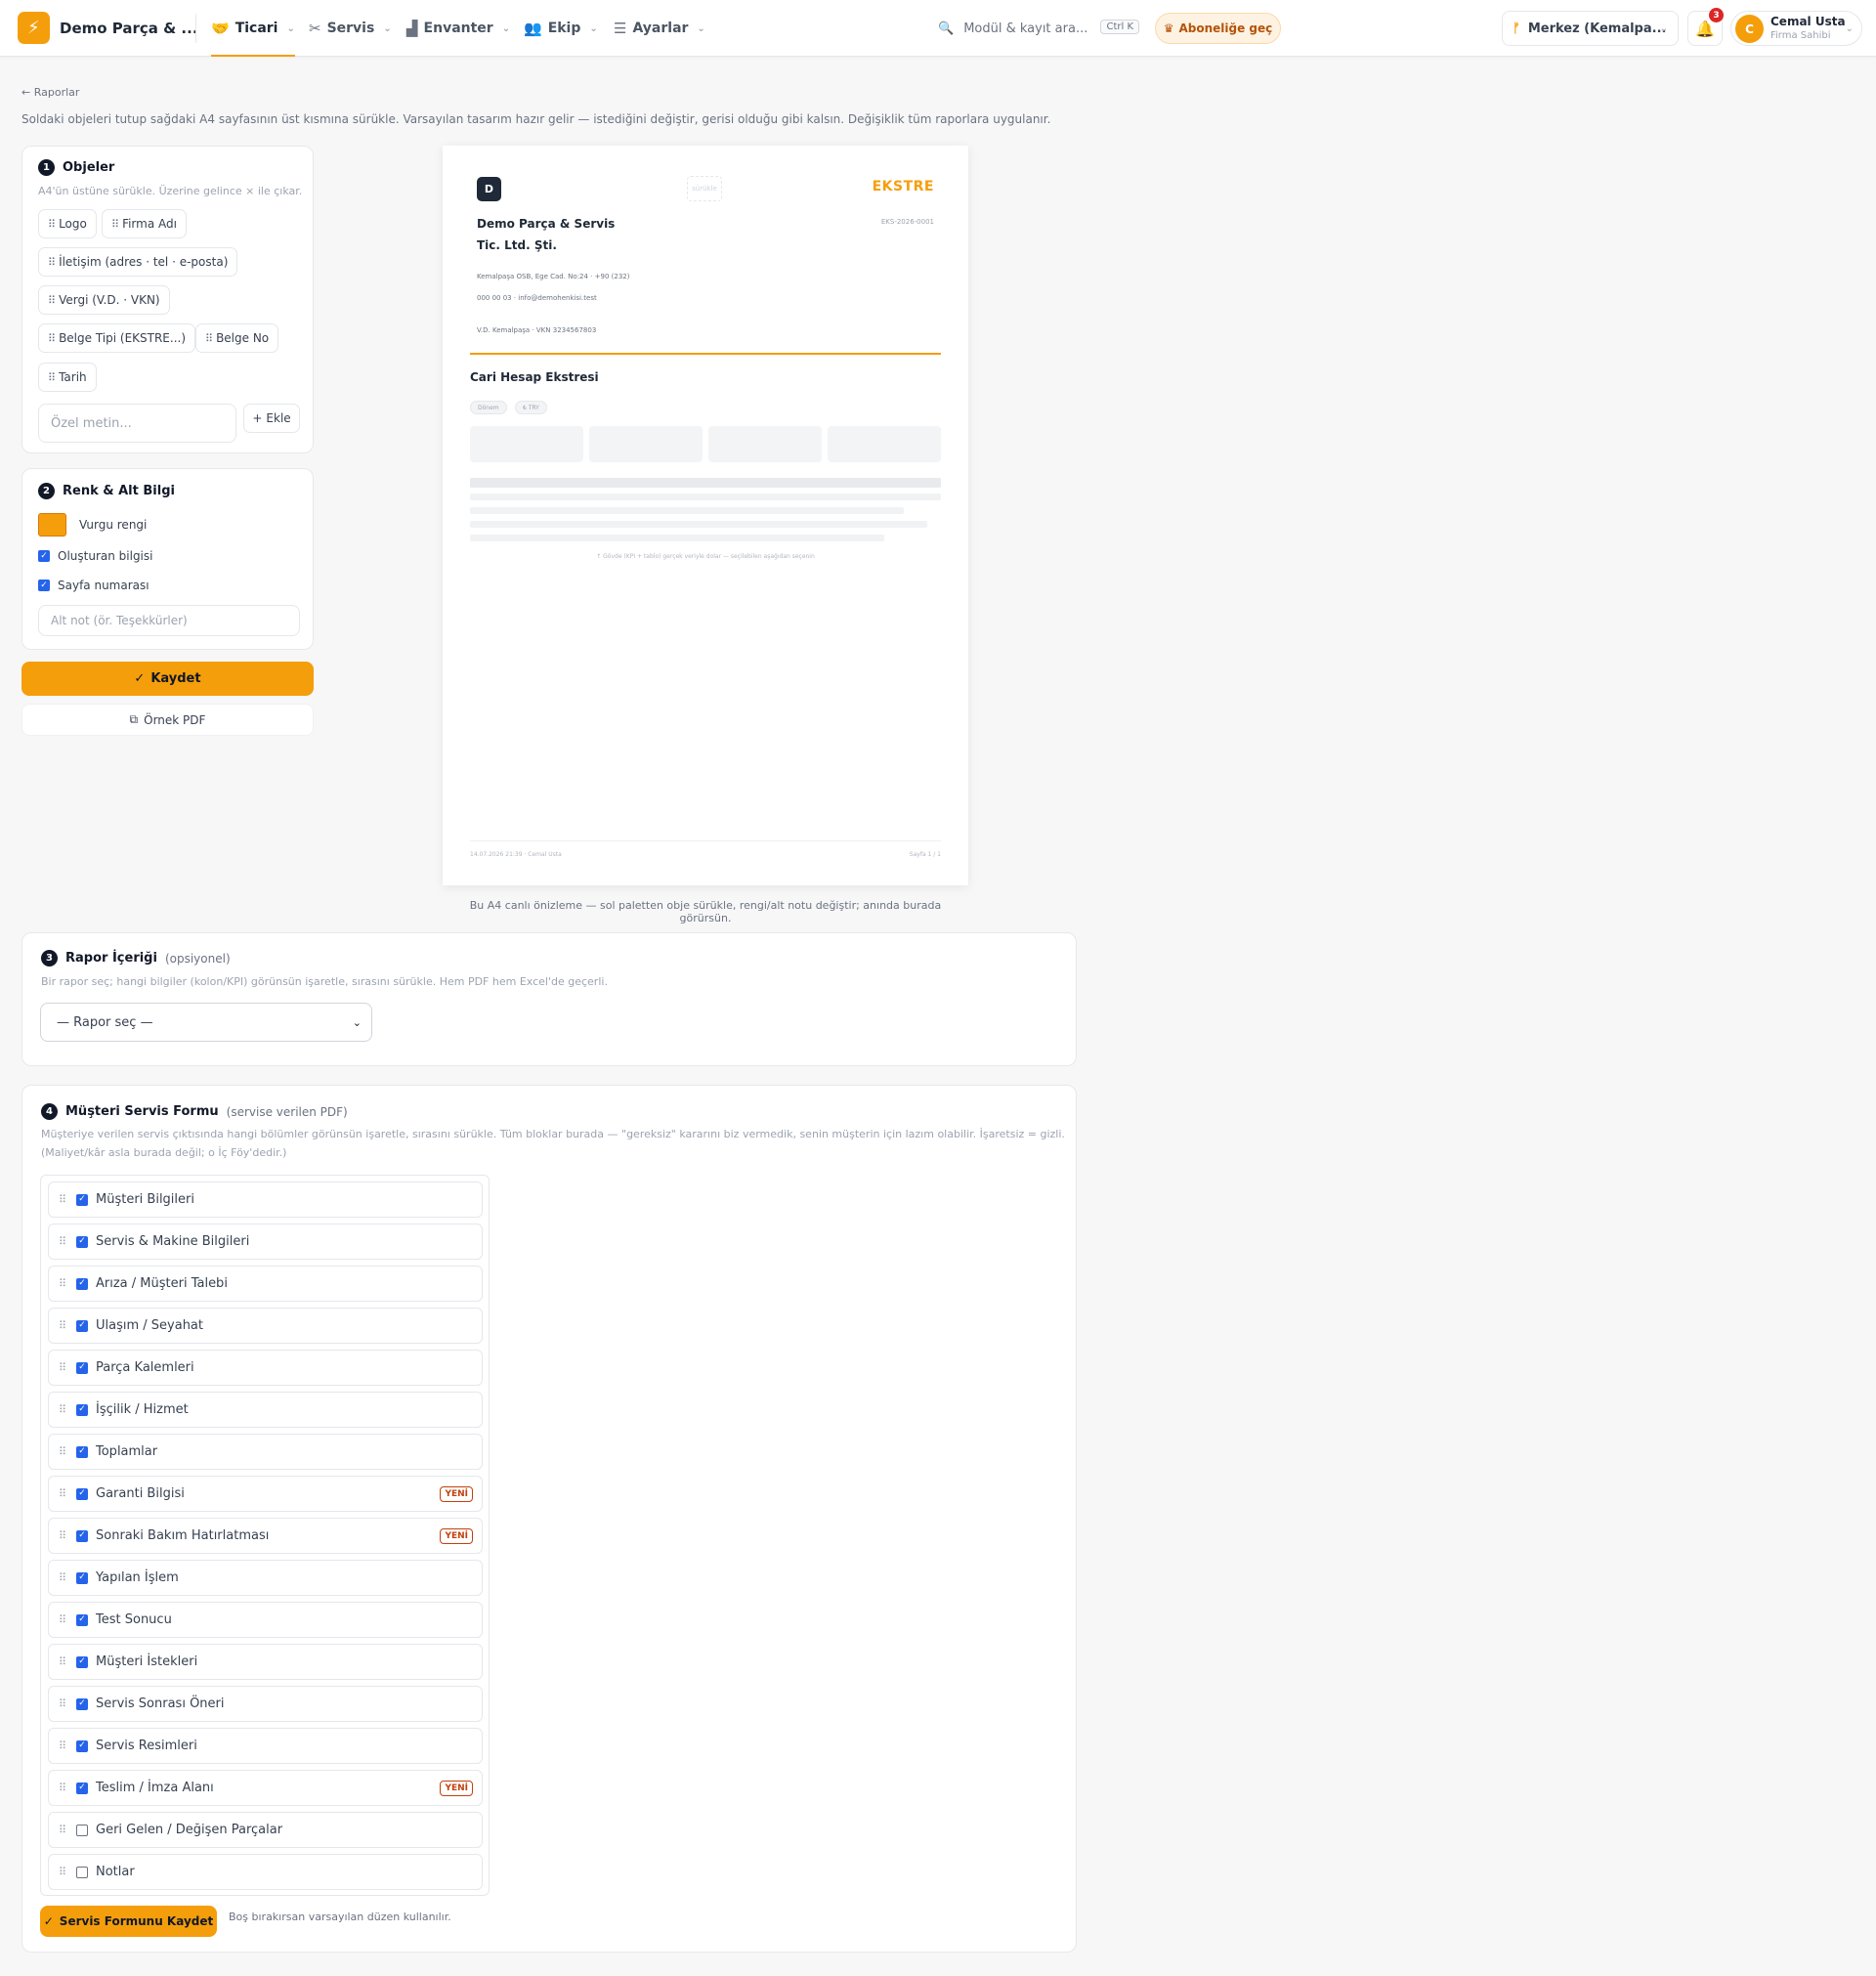 Image resolution: width=1876 pixels, height=1976 pixels. Describe the element at coordinates (1218, 28) in the screenshot. I see `subscribe-button: ♛ Aboneliğe geç` at that location.